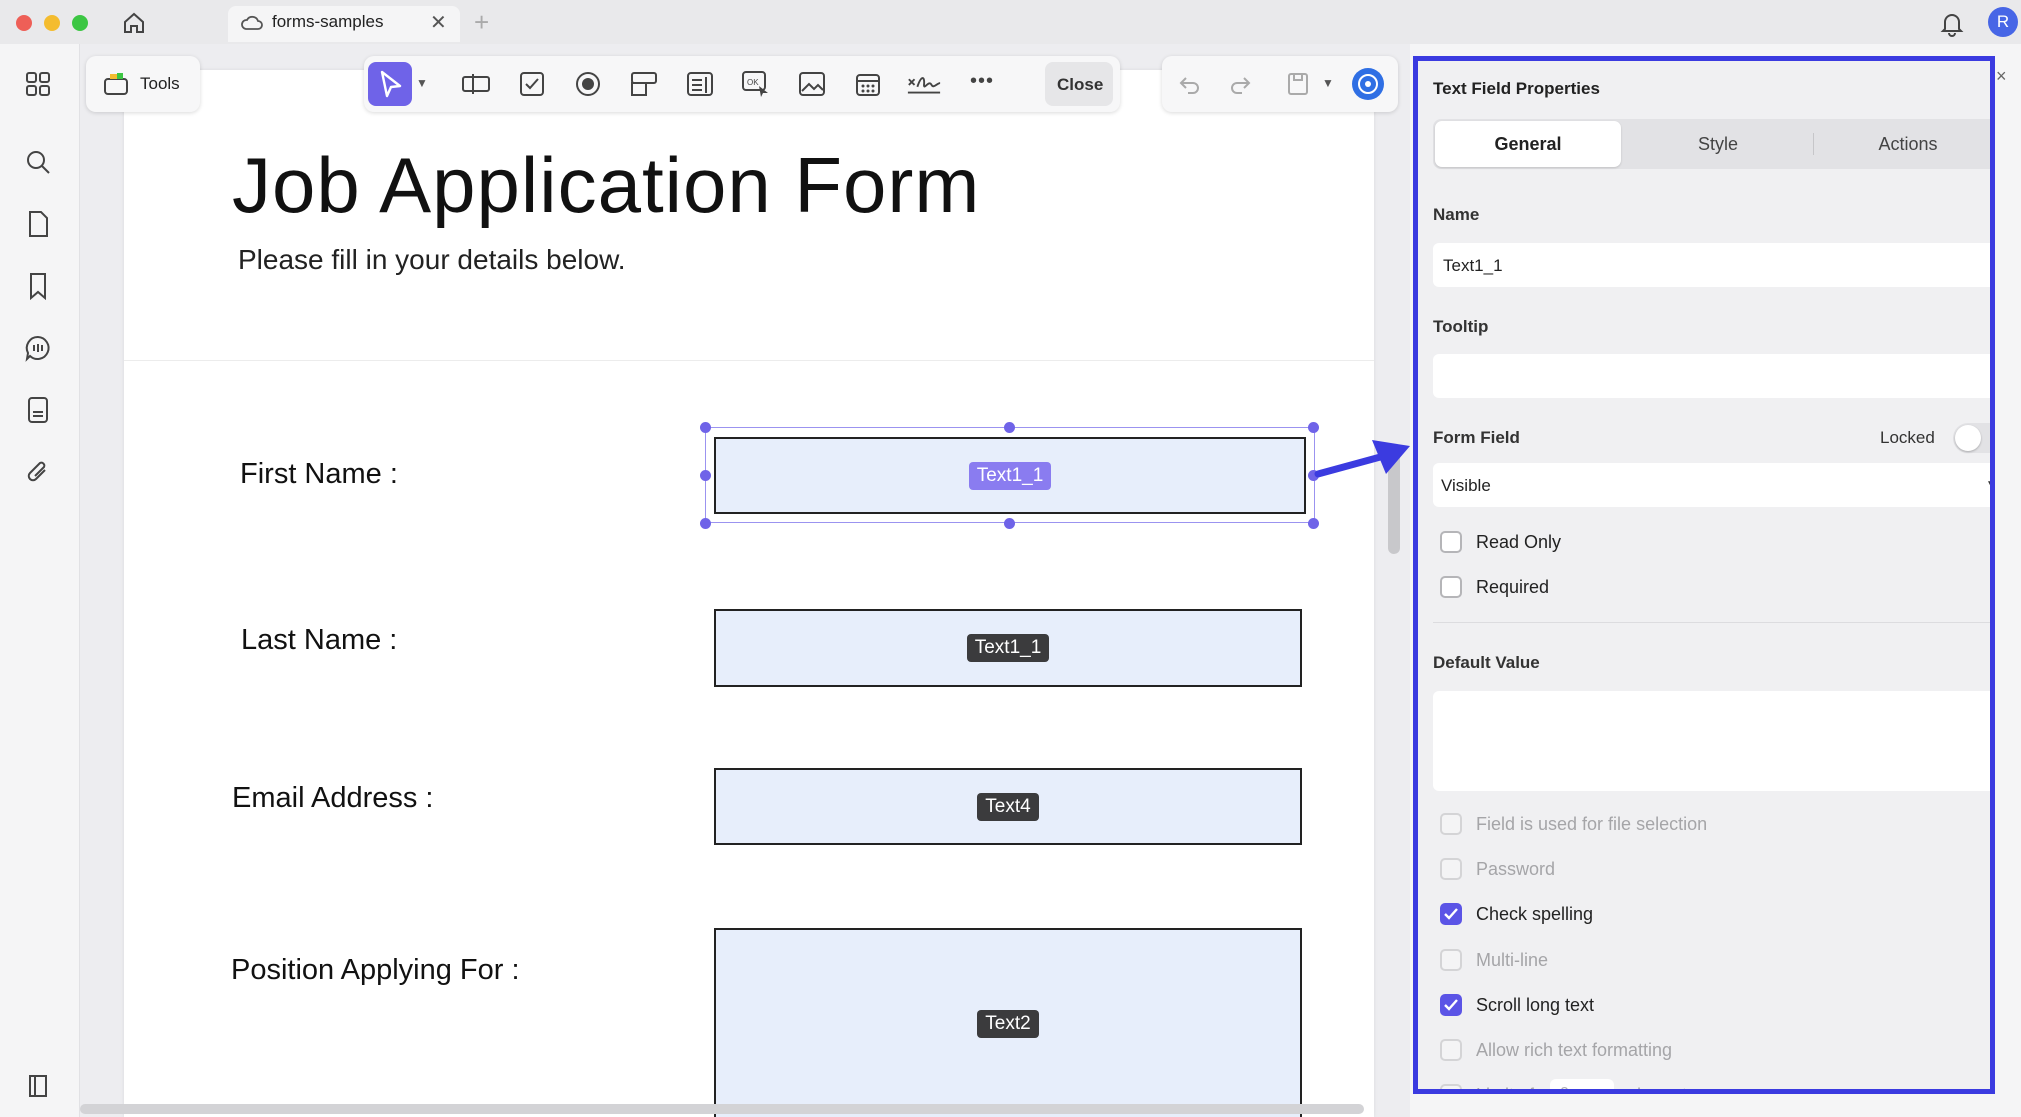 This screenshot has width=2021, height=1117. Describe the element at coordinates (1009, 427) in the screenshot. I see `resize-handle-top` at that location.